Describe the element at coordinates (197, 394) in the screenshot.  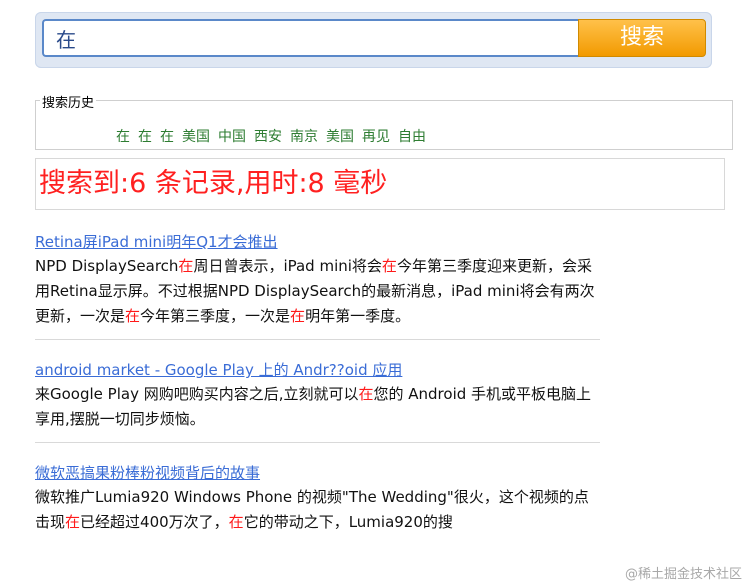
I see `snippet-text: 来Google Play 网购吧购买内容之后,立刻就可以` at that location.